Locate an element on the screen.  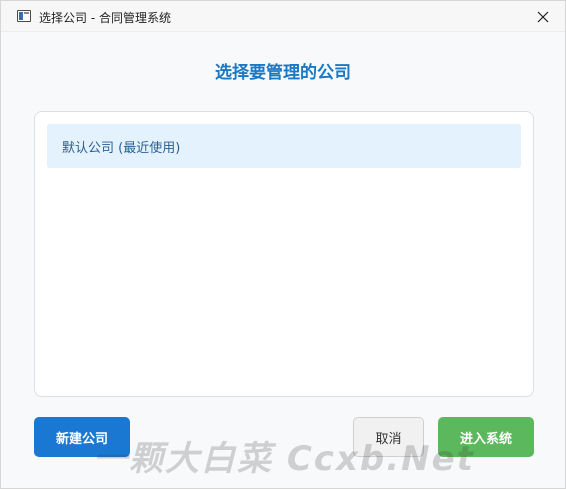
company-list-item: 默认公司 (最近使用) is located at coordinates (284, 146).